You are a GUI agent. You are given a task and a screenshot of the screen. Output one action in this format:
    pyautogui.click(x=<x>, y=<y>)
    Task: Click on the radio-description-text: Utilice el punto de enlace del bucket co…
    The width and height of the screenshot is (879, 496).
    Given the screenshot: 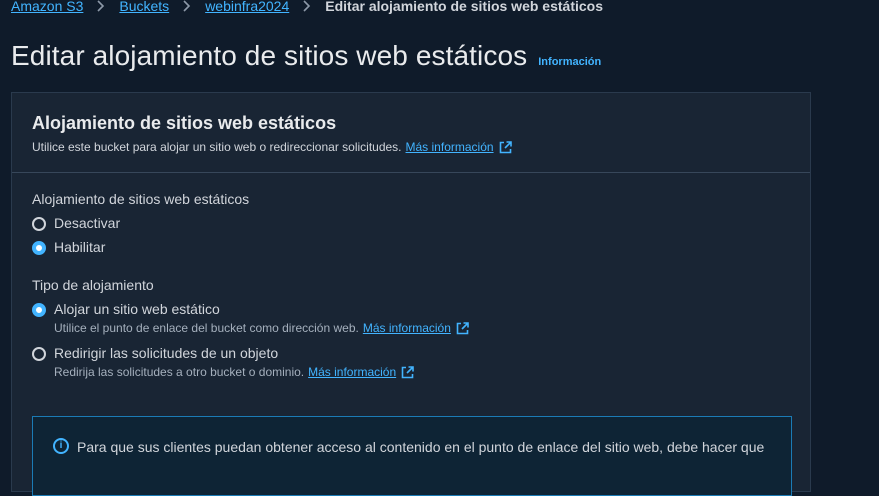 What is the action you would take?
    pyautogui.click(x=206, y=328)
    